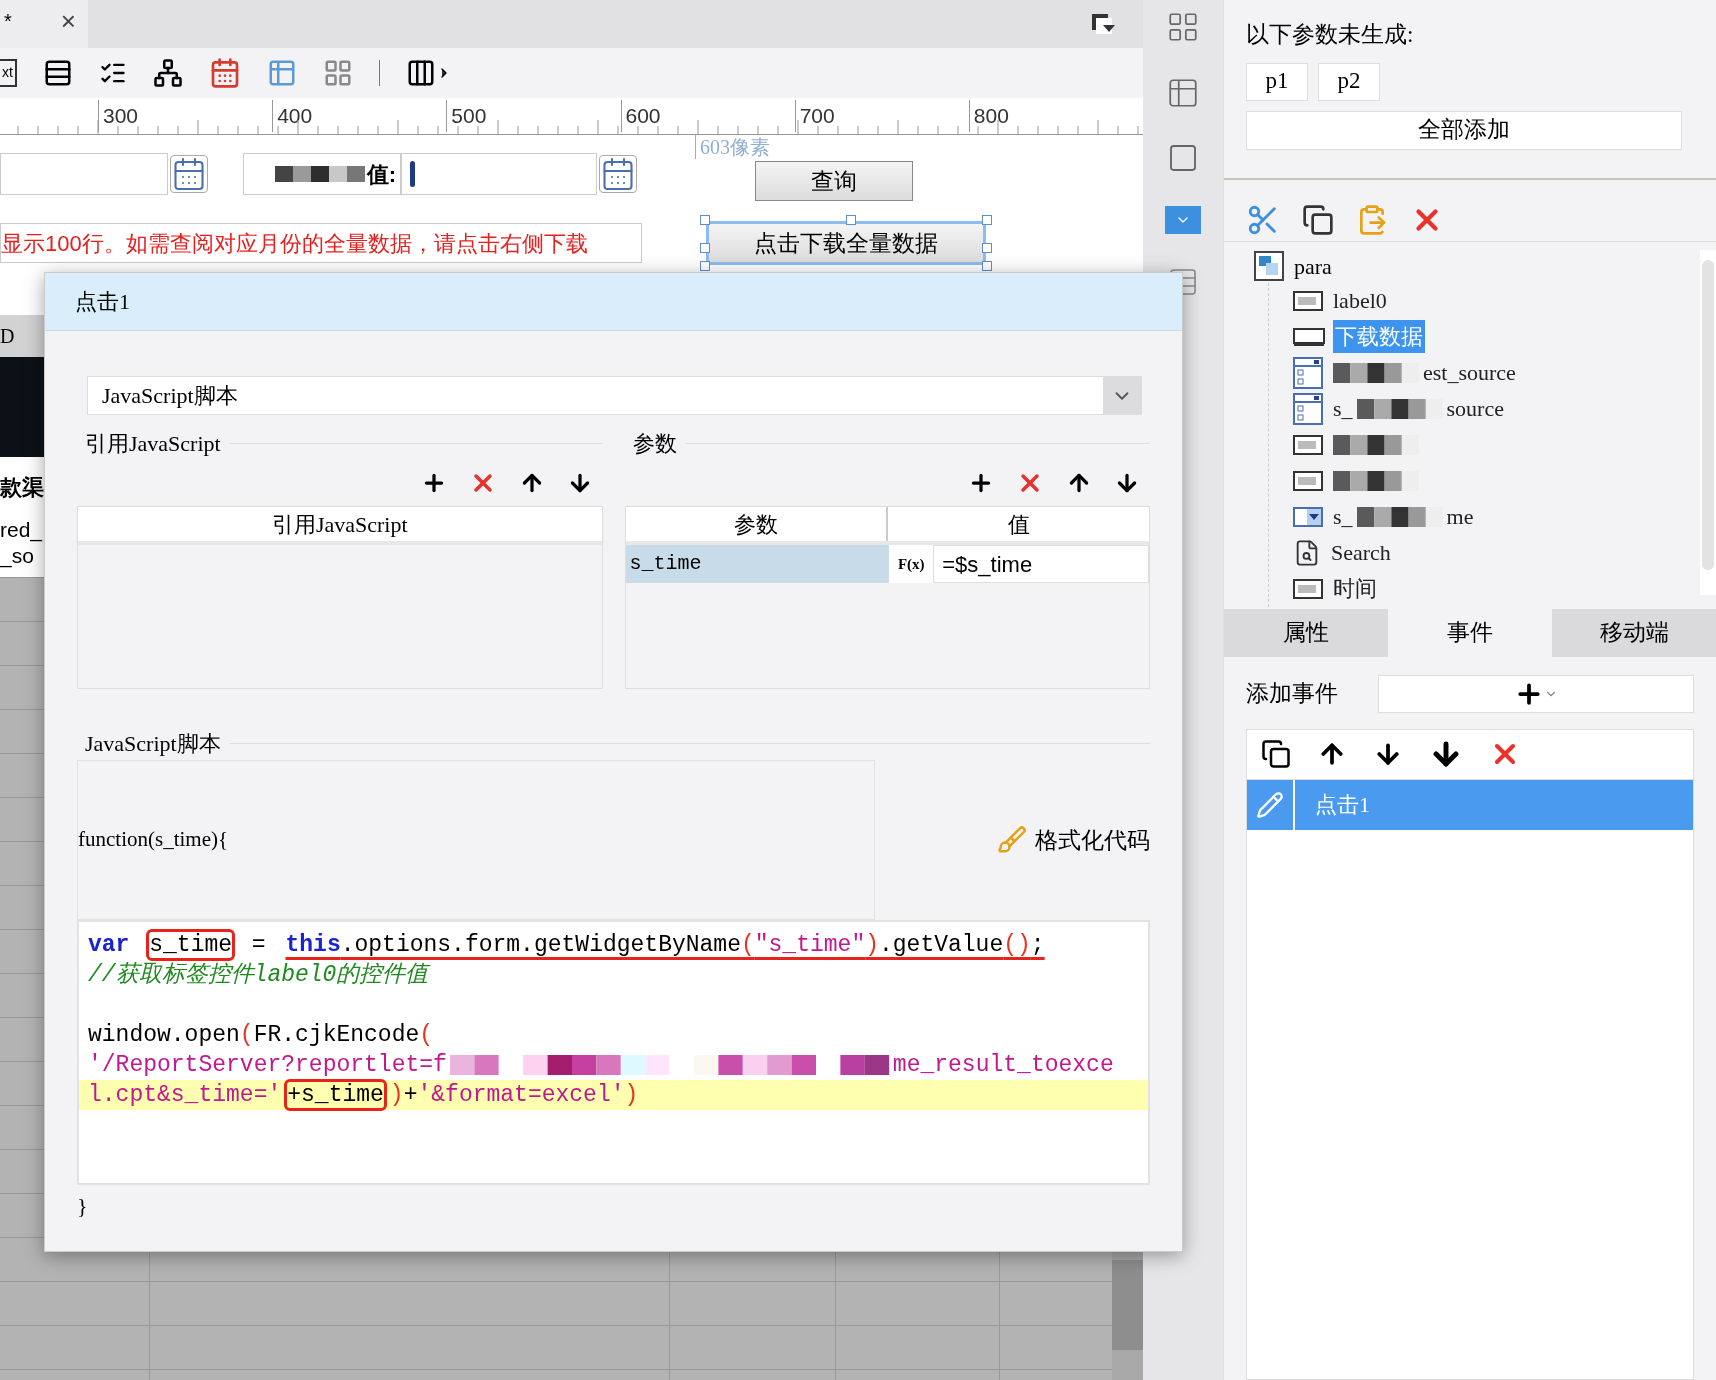  What do you see at coordinates (267, 1065) in the screenshot?
I see `code-text: '/ReportServer?reportlet=f` at bounding box center [267, 1065].